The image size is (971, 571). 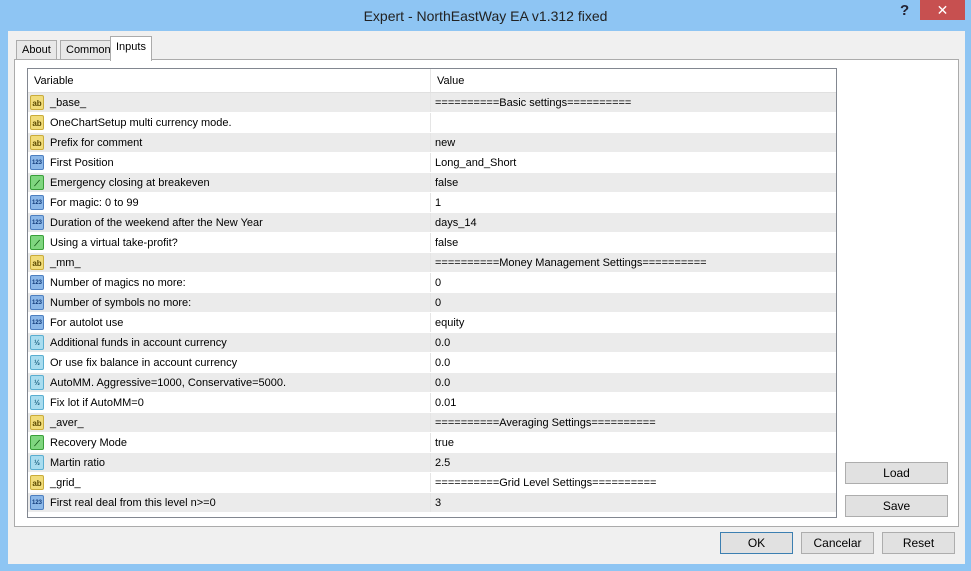 What do you see at coordinates (229, 142) in the screenshot?
I see `variable-cell: ab Prefix for comment` at bounding box center [229, 142].